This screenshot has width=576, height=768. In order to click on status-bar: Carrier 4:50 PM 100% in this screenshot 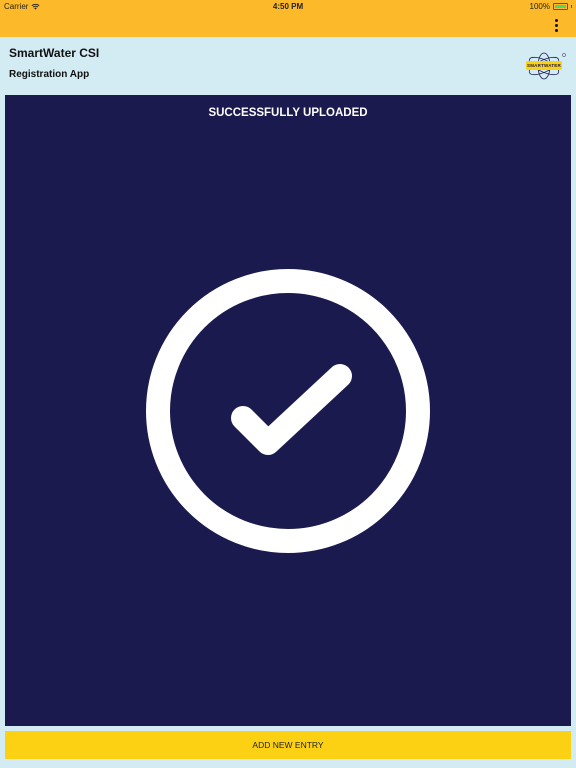, I will do `click(288, 7)`.